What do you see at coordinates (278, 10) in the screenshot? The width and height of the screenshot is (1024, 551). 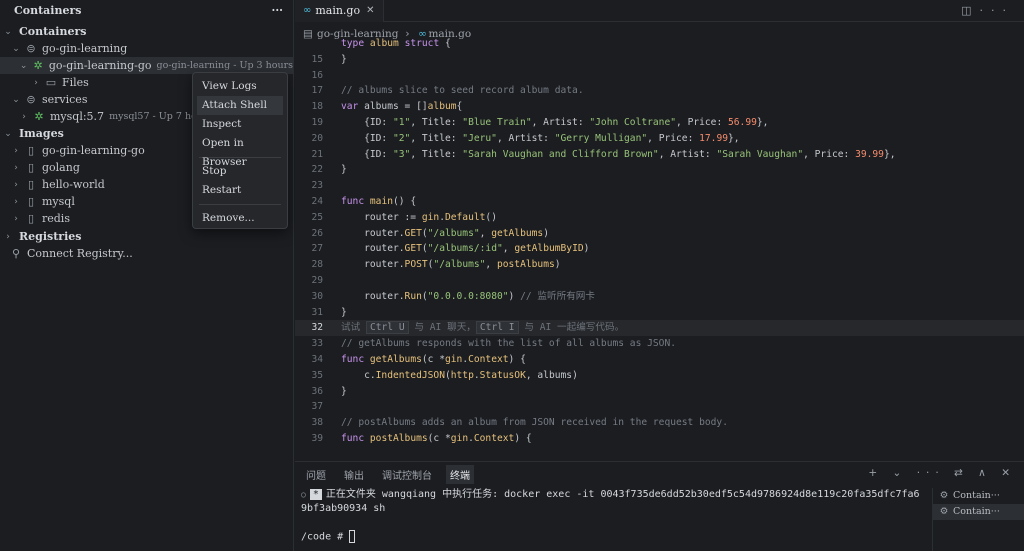 I see `more-actions-icon: ···` at bounding box center [278, 10].